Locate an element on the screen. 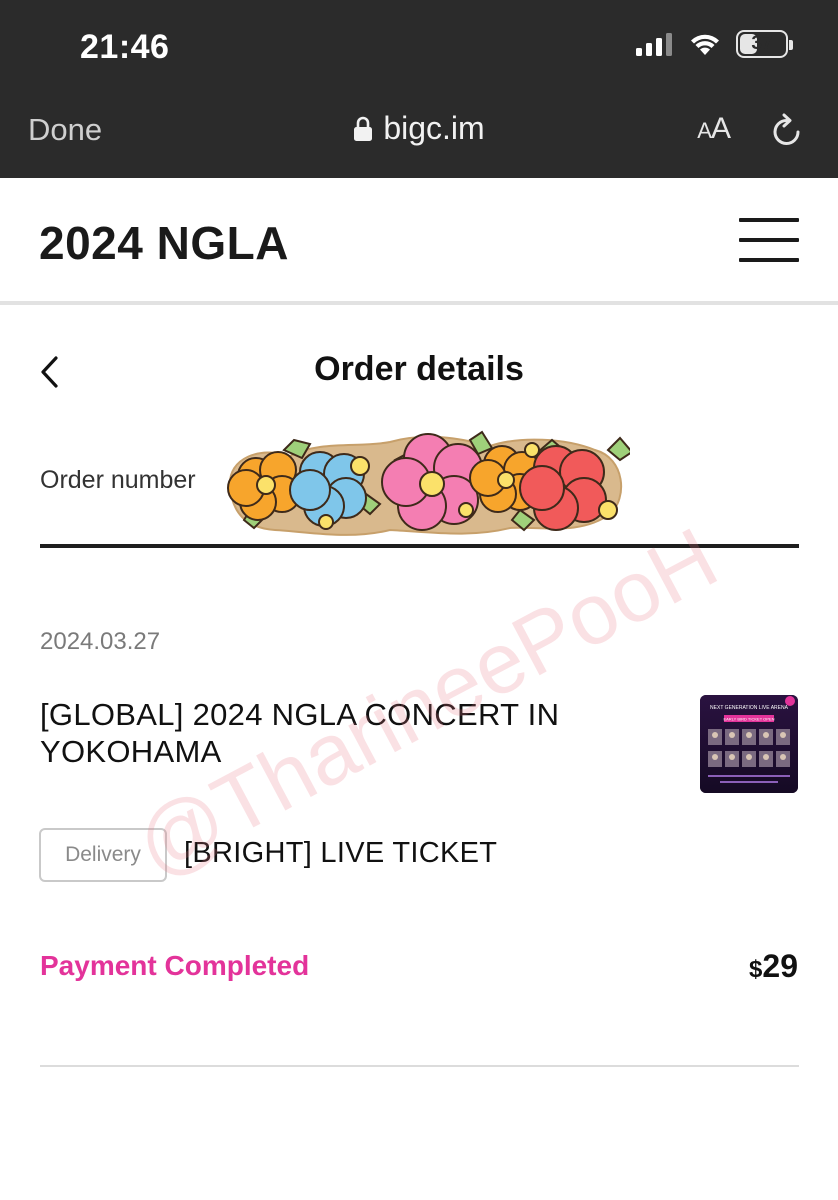 The width and height of the screenshot is (838, 1200). text-size-button: AA is located at coordinates (714, 129).